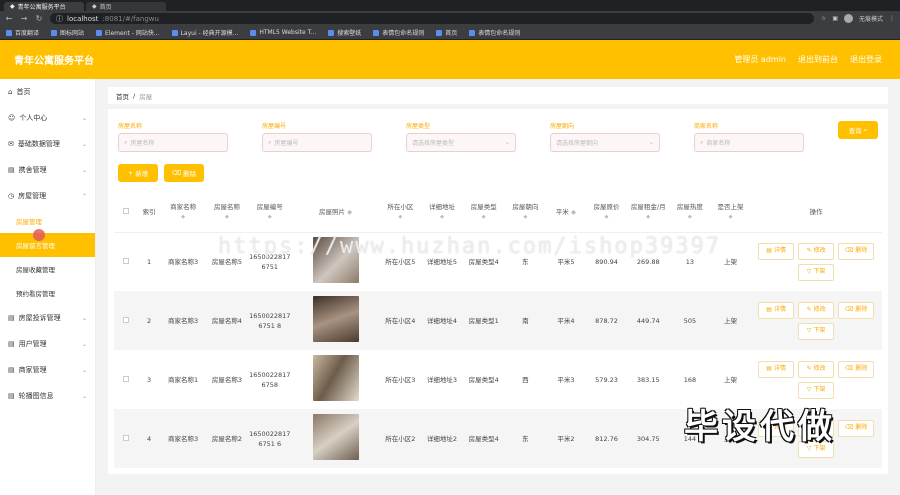  What do you see at coordinates (184, 173) in the screenshot?
I see `delete-button: ⌫ 删除` at bounding box center [184, 173].